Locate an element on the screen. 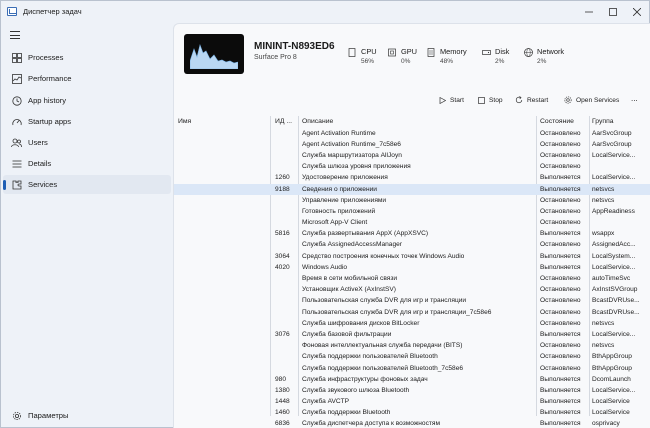 Image resolution: width=650 pixels, height=428 pixels. column-header-status: Состояние is located at coordinates (557, 121).